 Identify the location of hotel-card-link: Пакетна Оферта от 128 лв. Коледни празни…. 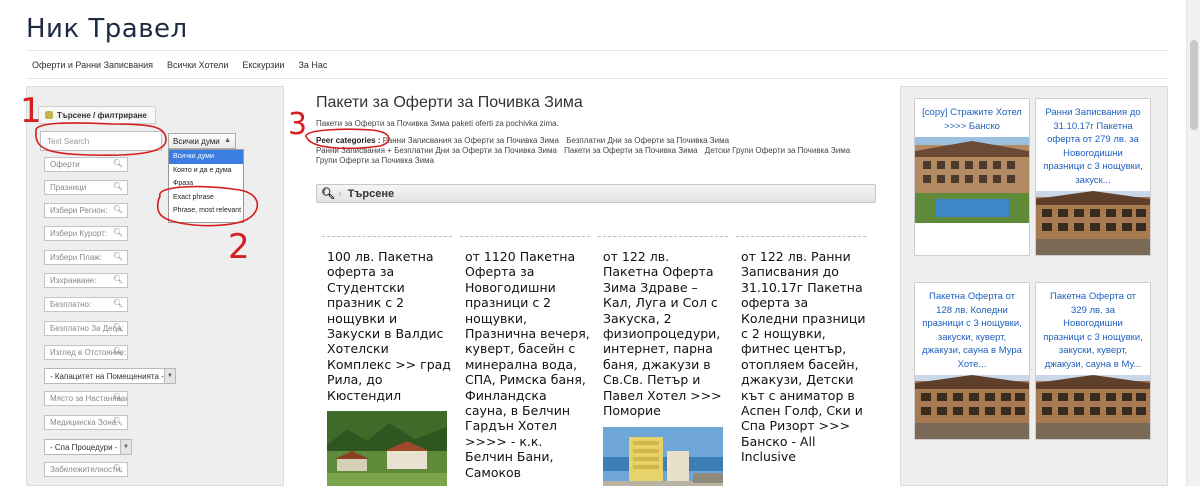
(972, 327).